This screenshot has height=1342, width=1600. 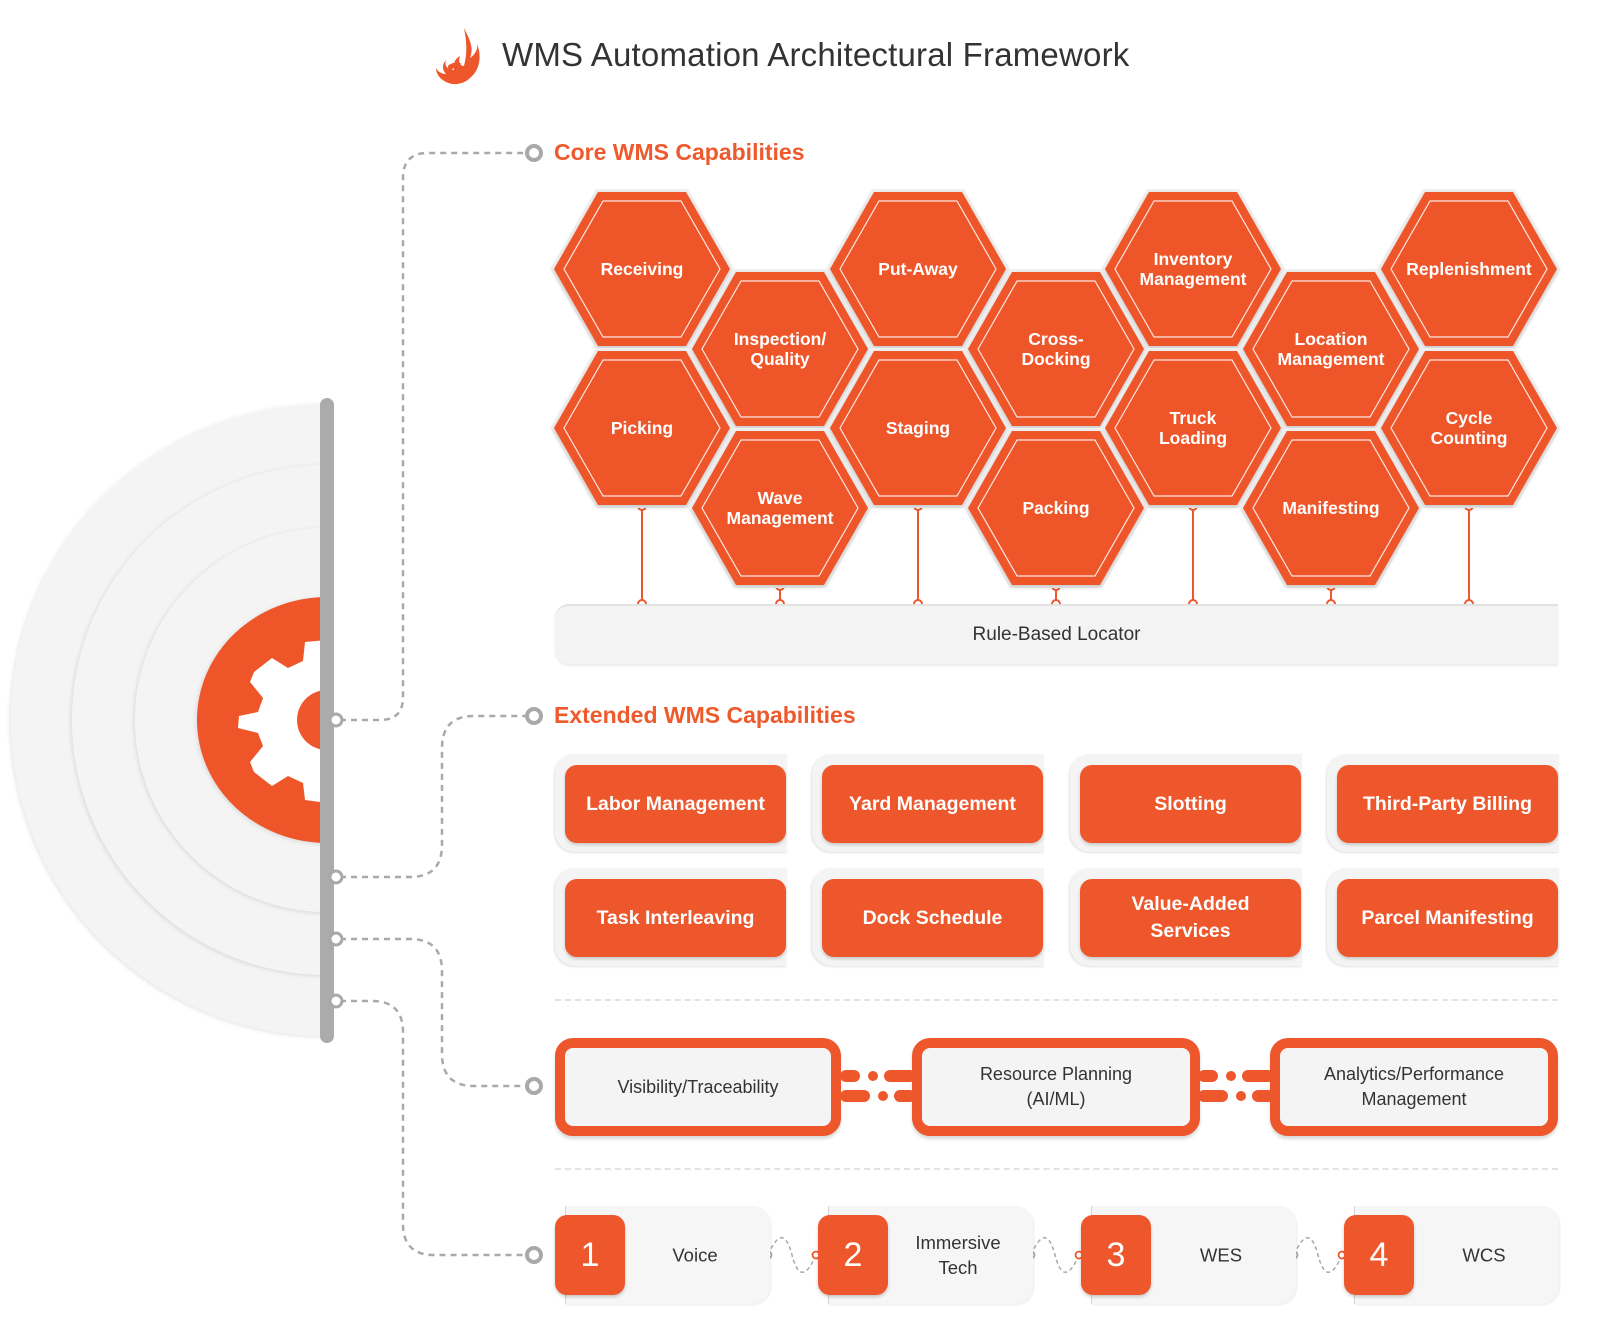 I want to click on chain-resource-planning: Resource Planning (AI/ML), so click(x=1056, y=1087).